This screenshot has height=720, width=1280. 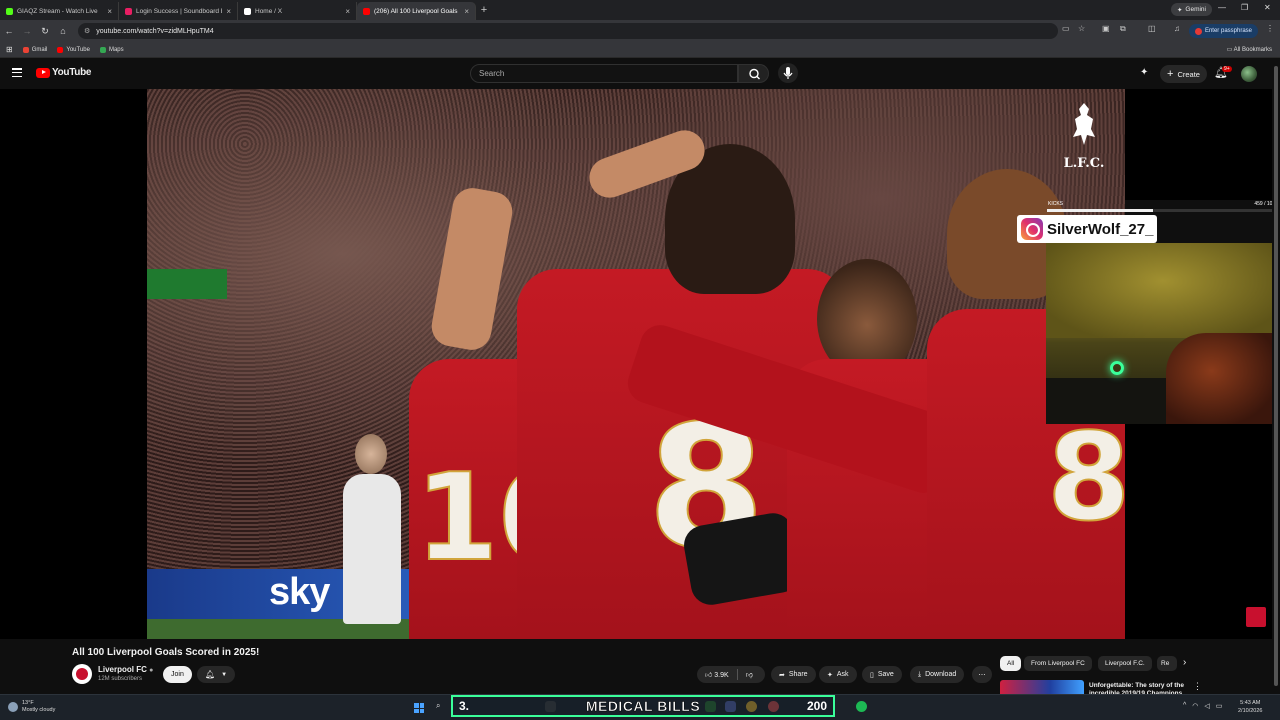 What do you see at coordinates (484, 10) in the screenshot?
I see `new-tab-button: +` at bounding box center [484, 10].